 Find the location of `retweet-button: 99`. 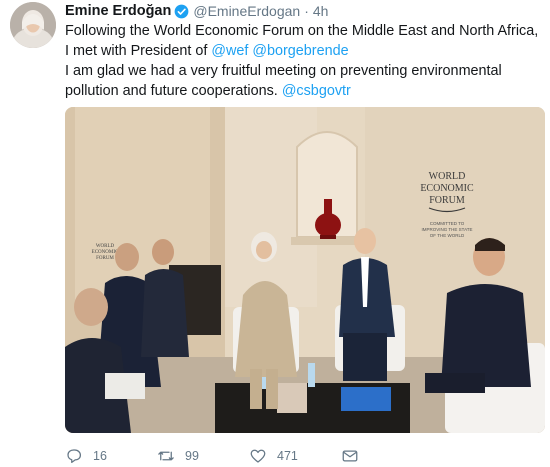

retweet-button: 99 is located at coordinates (203, 456).